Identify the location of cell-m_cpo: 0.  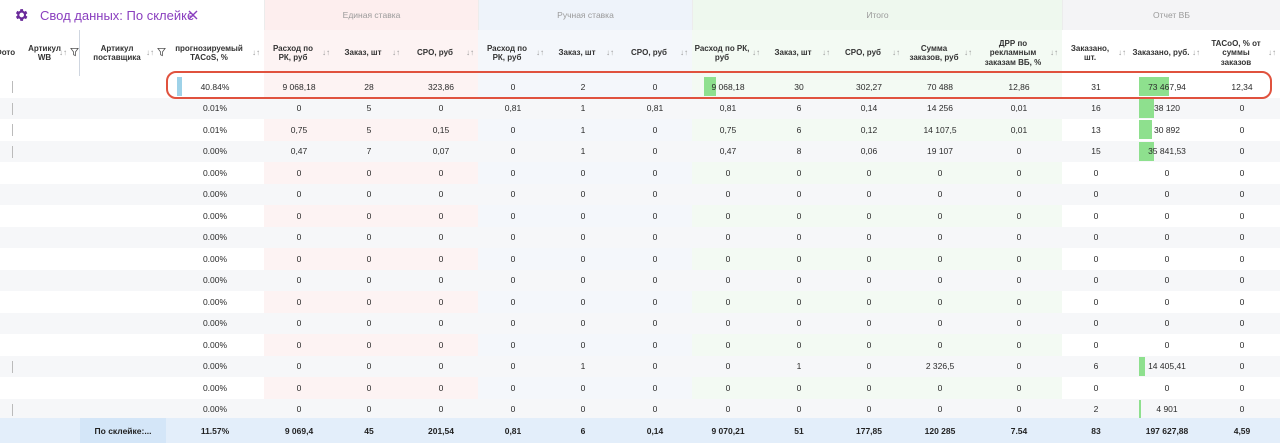
(655, 259).